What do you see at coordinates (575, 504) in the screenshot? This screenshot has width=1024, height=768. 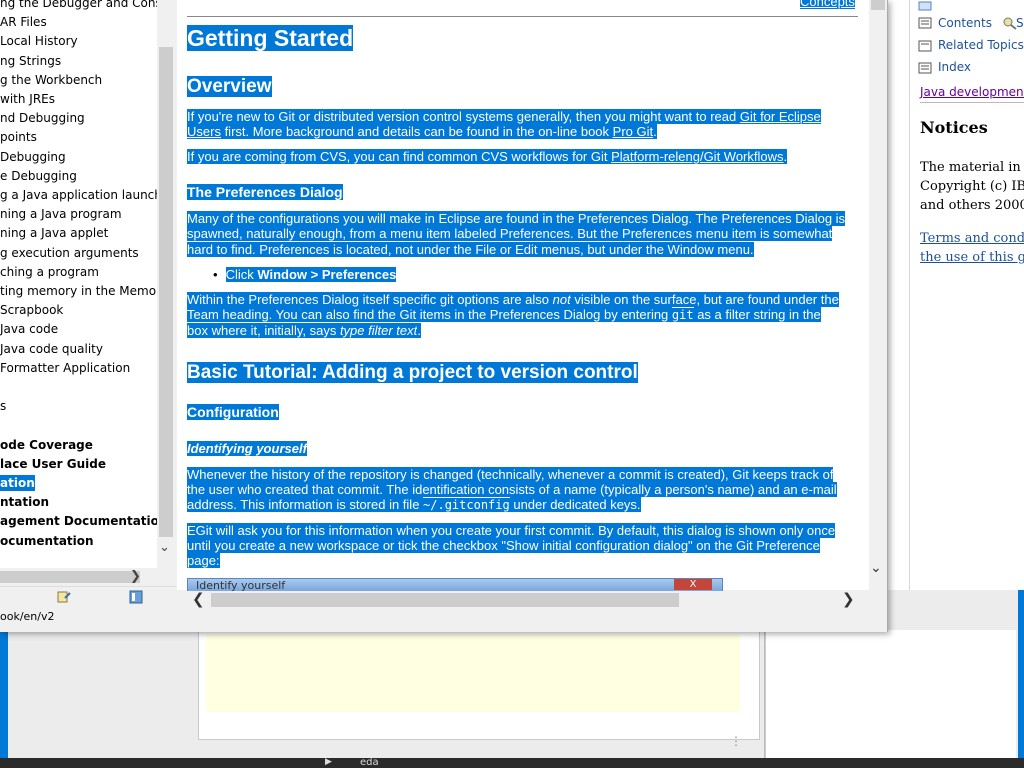 I see `text: under dedicated keys.` at bounding box center [575, 504].